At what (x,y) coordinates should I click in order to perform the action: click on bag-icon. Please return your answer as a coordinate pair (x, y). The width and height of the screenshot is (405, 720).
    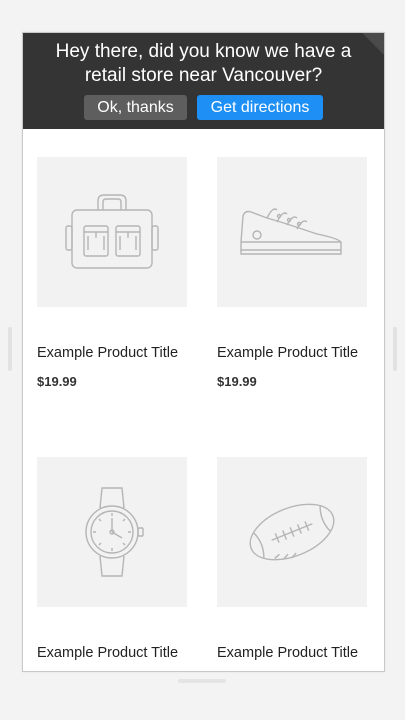
    Looking at the image, I should click on (112, 231).